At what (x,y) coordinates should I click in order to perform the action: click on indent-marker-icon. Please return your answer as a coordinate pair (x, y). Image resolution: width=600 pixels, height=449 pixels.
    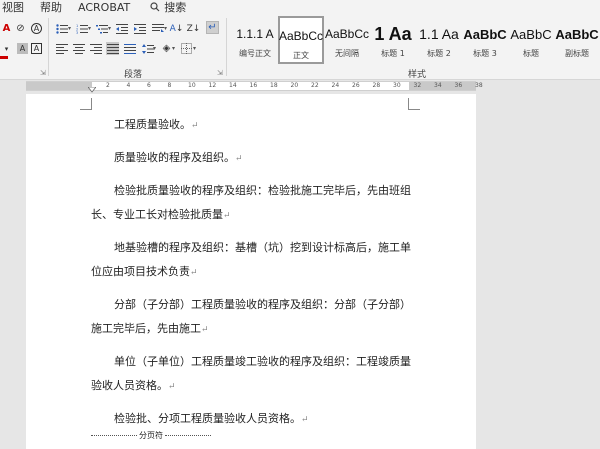
    Looking at the image, I should click on (92, 90).